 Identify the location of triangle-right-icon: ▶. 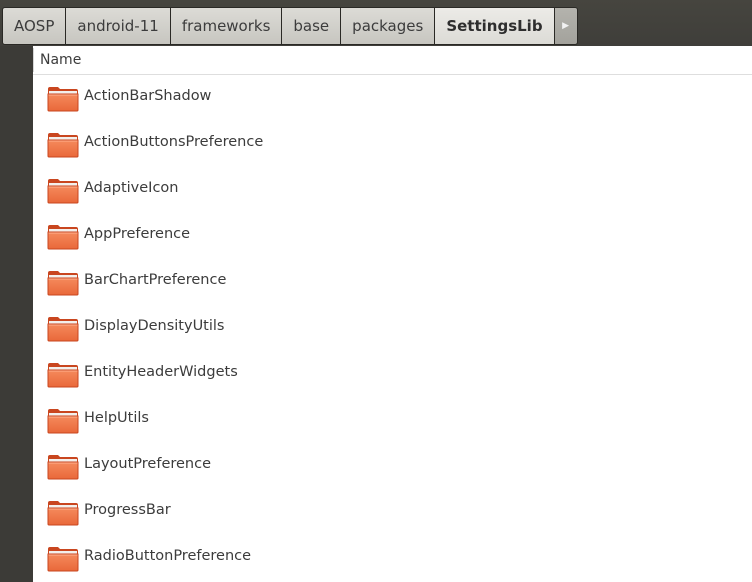
(566, 26).